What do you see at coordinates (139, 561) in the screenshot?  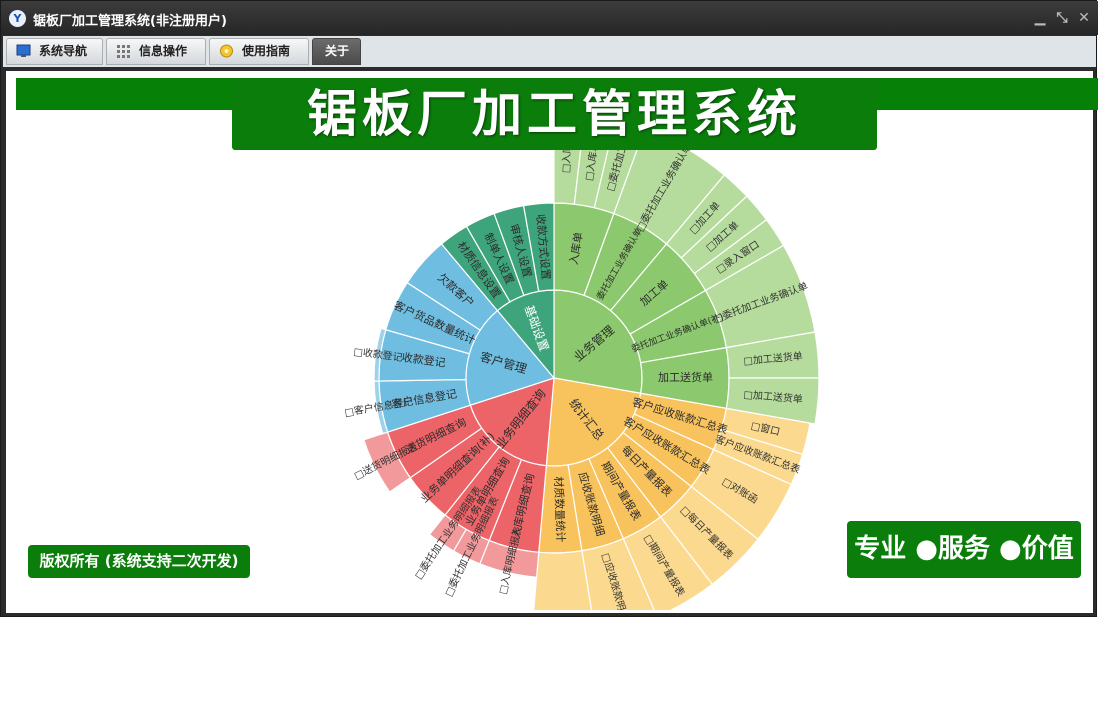 I see `copyright-badge: 版权所有 (系统支持二次开发)` at bounding box center [139, 561].